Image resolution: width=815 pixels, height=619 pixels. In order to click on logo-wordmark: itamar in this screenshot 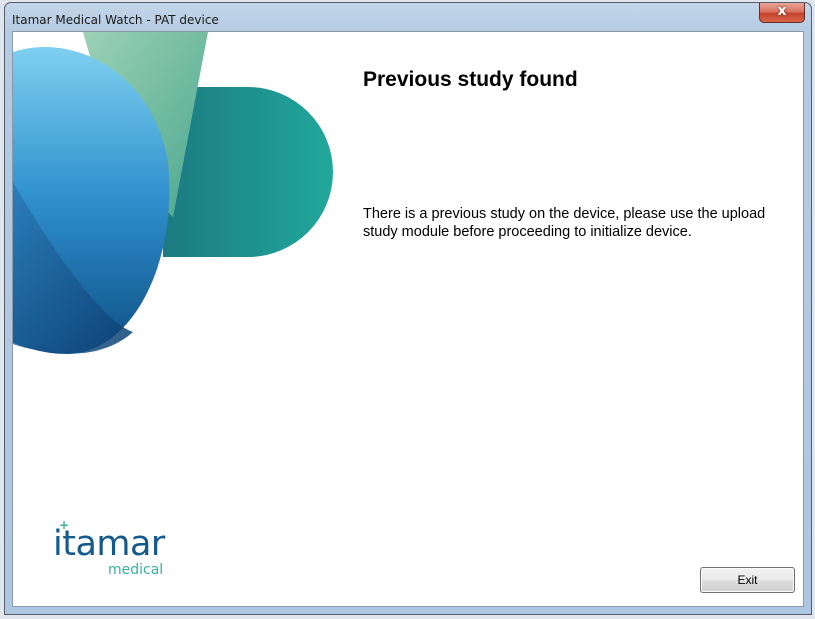, I will do `click(109, 544)`.